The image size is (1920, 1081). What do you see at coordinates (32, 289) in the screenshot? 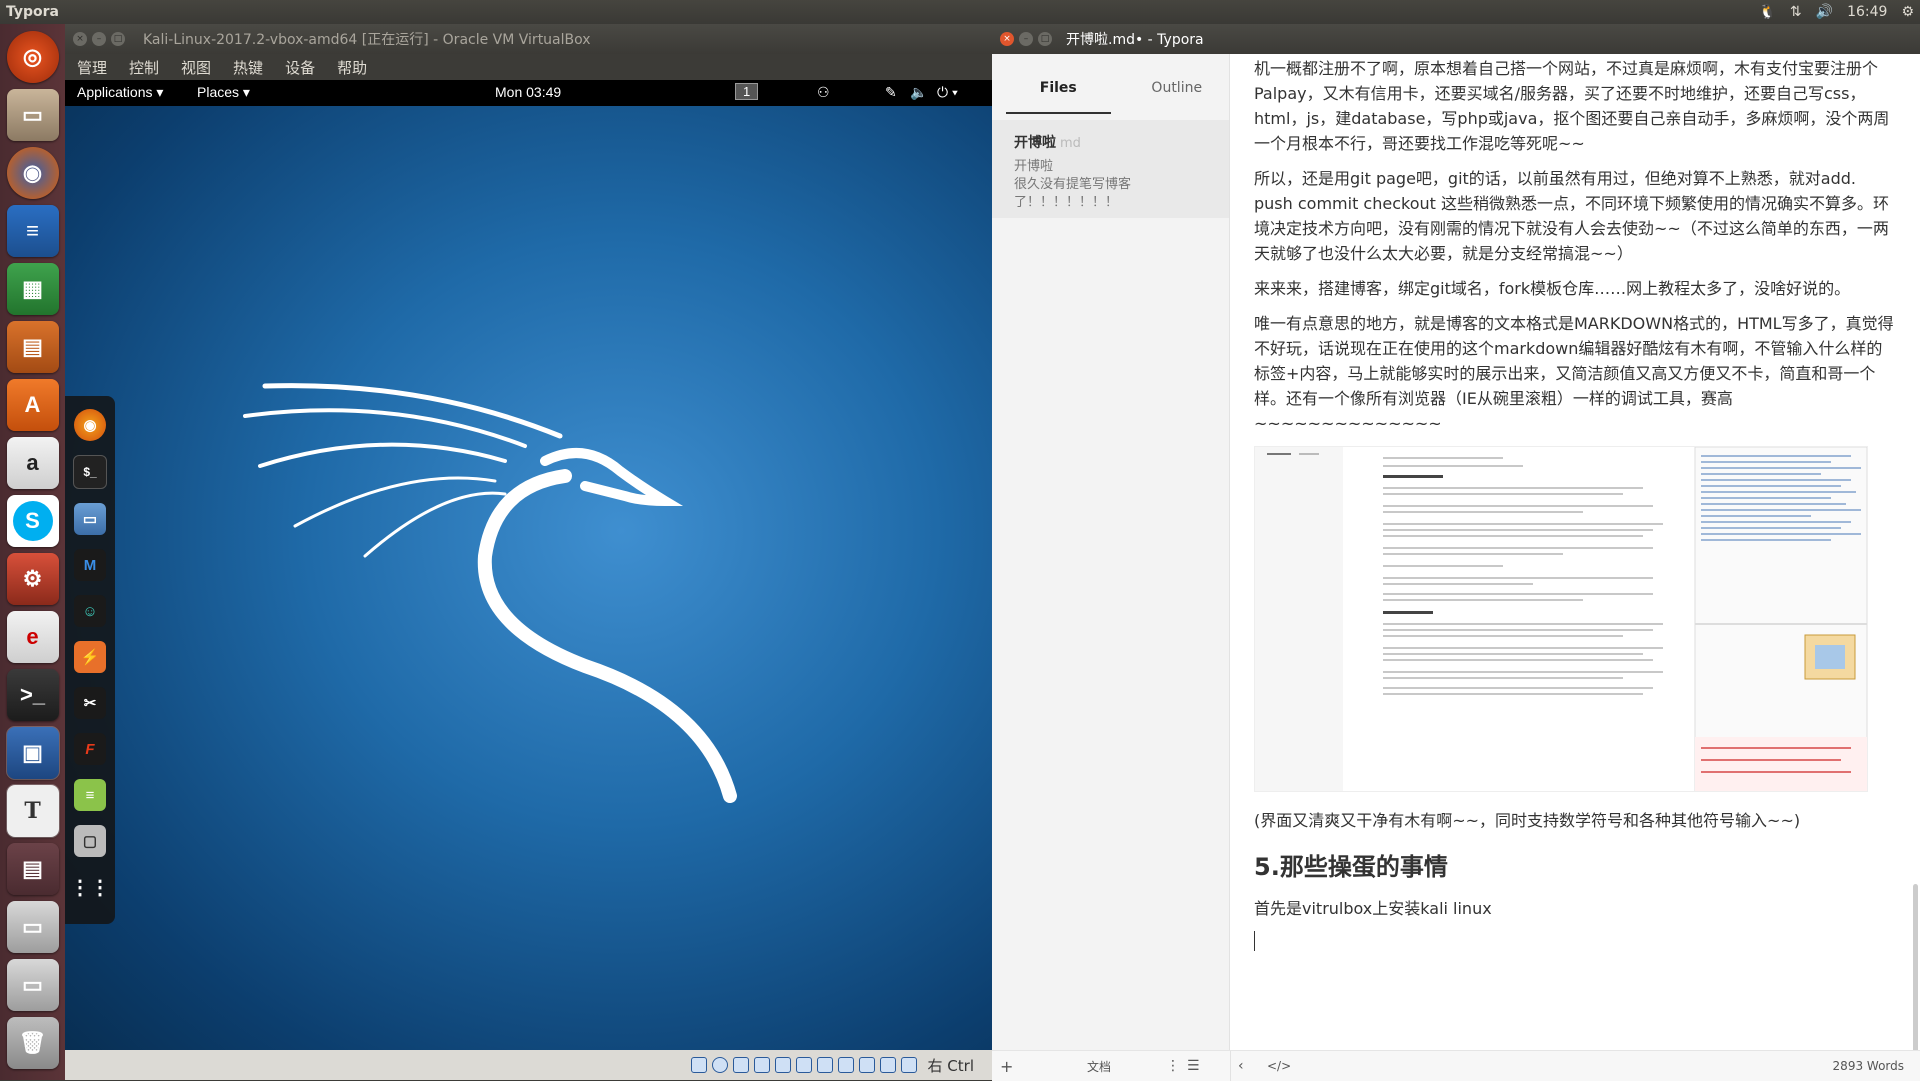
I see `calc-icon: ▦` at bounding box center [32, 289].